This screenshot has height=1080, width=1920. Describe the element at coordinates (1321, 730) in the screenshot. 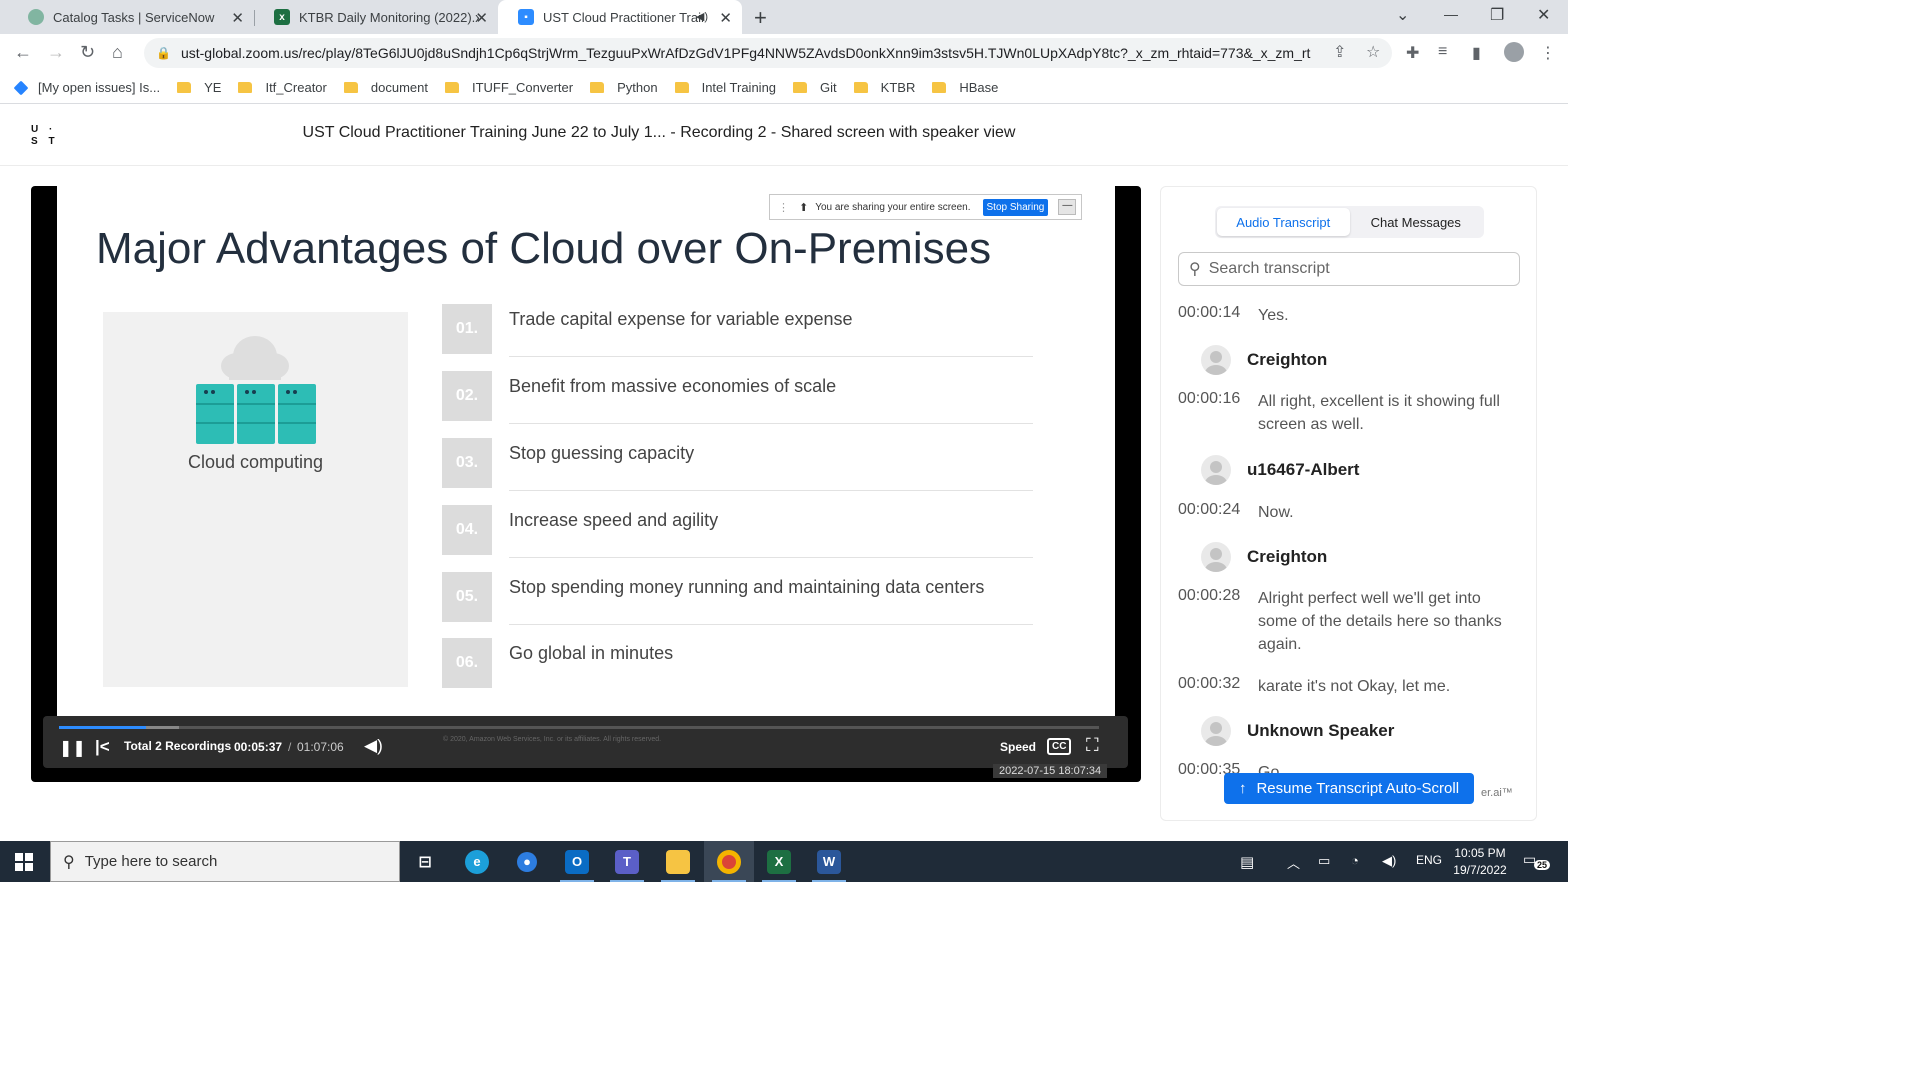

I see `speaker-name: Unknown Speaker` at that location.